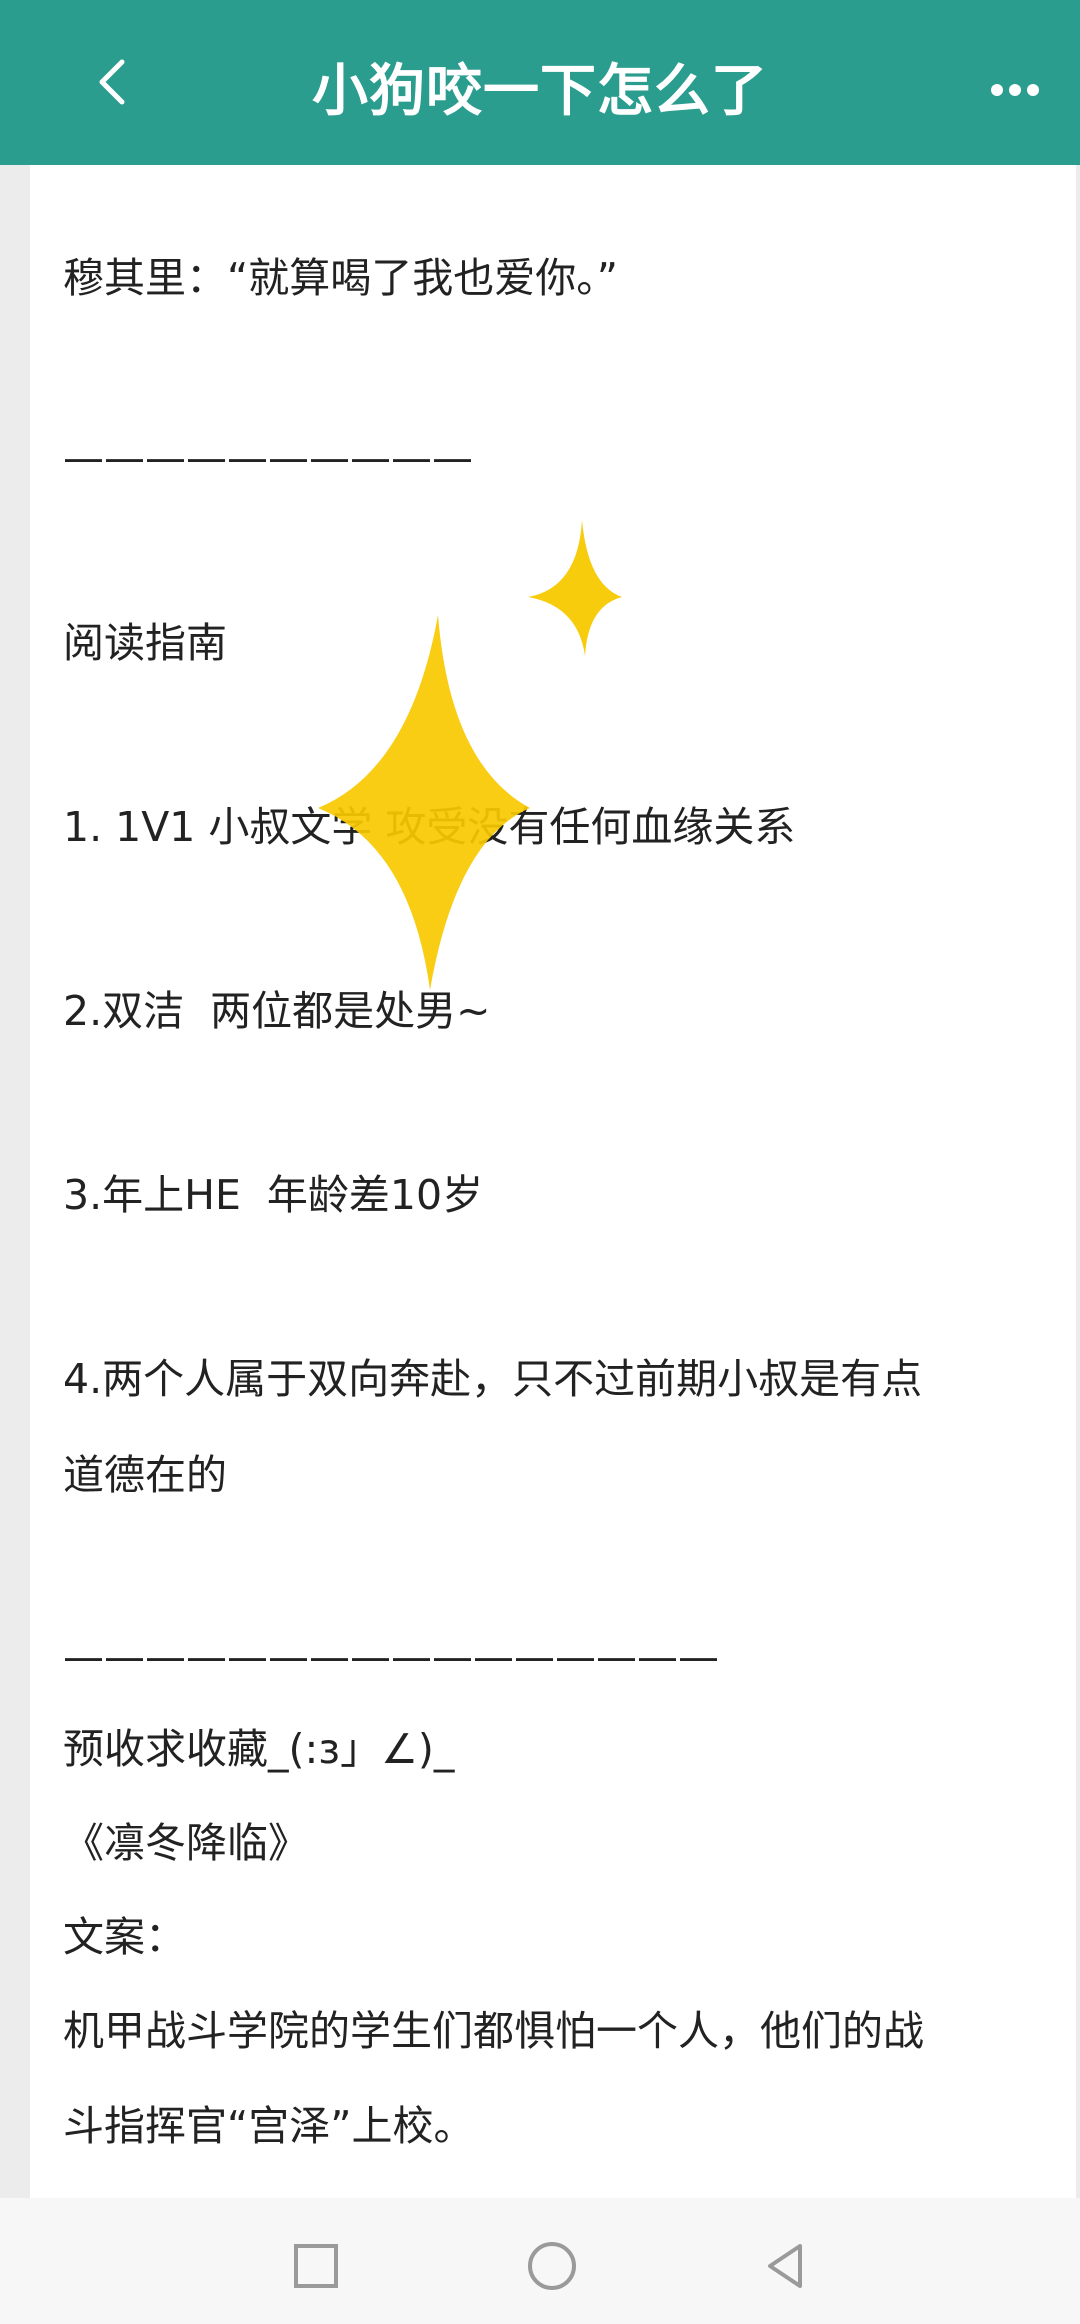 The width and height of the screenshot is (1080, 2324). What do you see at coordinates (145, 1475) in the screenshot?
I see `content-line: 道德在的` at bounding box center [145, 1475].